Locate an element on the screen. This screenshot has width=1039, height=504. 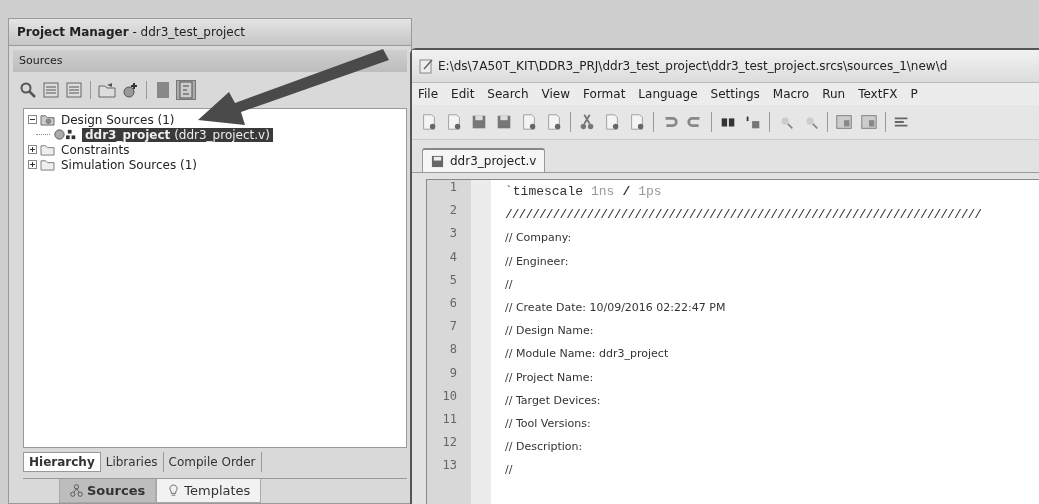
line-number: 6 is located at coordinates (453, 303).